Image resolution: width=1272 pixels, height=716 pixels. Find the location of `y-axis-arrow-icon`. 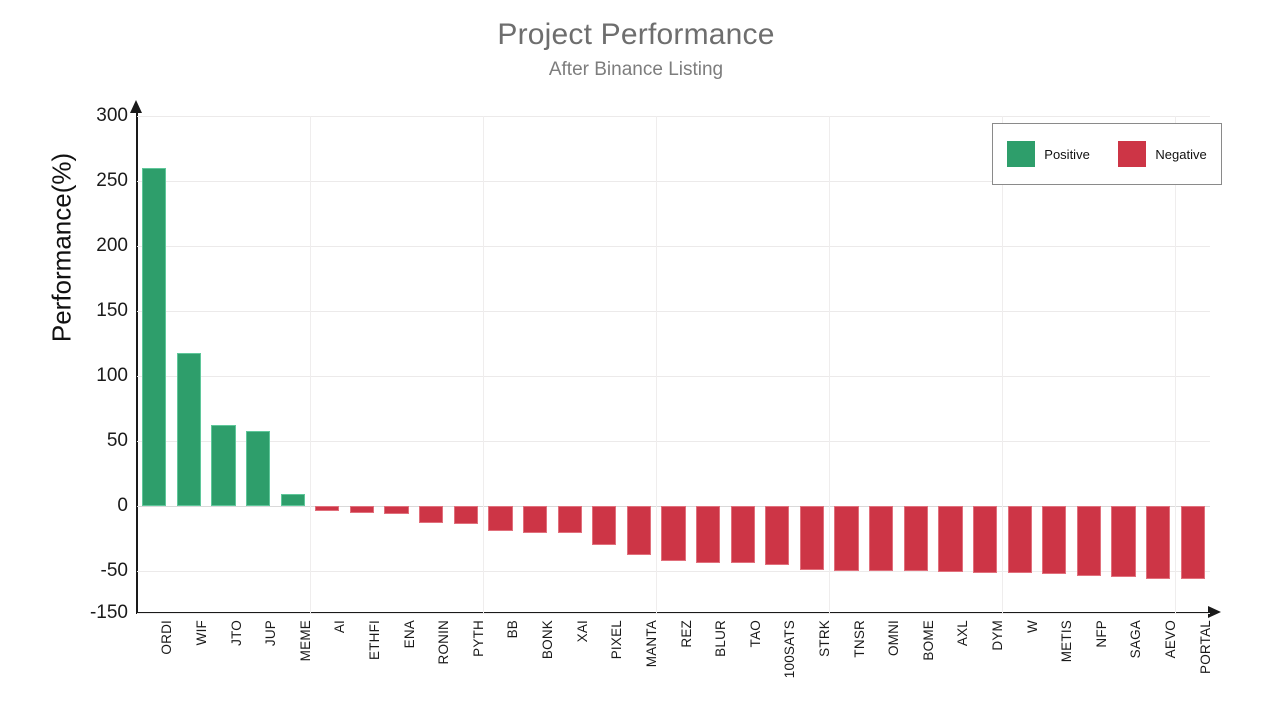

y-axis-arrow-icon is located at coordinates (136, 106).